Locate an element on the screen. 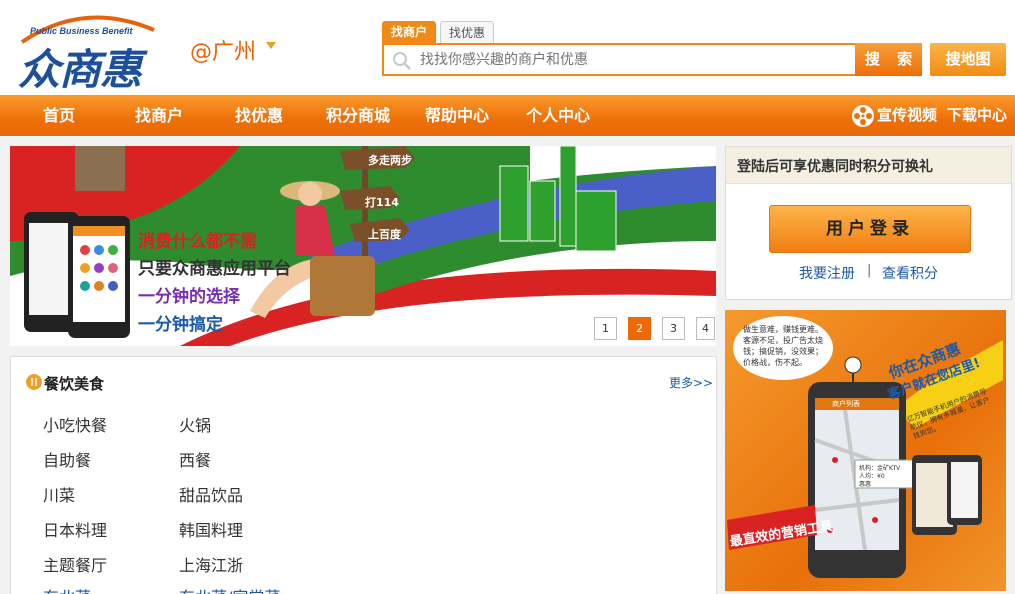  banner-page-3: 3 is located at coordinates (673, 328).